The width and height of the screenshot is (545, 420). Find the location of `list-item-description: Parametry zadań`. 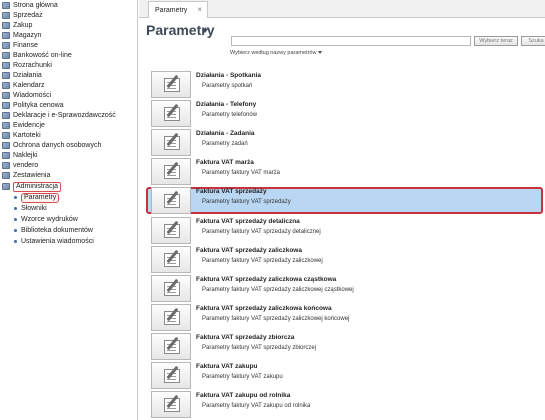

list-item-description: Parametry zadań is located at coordinates (225, 144).